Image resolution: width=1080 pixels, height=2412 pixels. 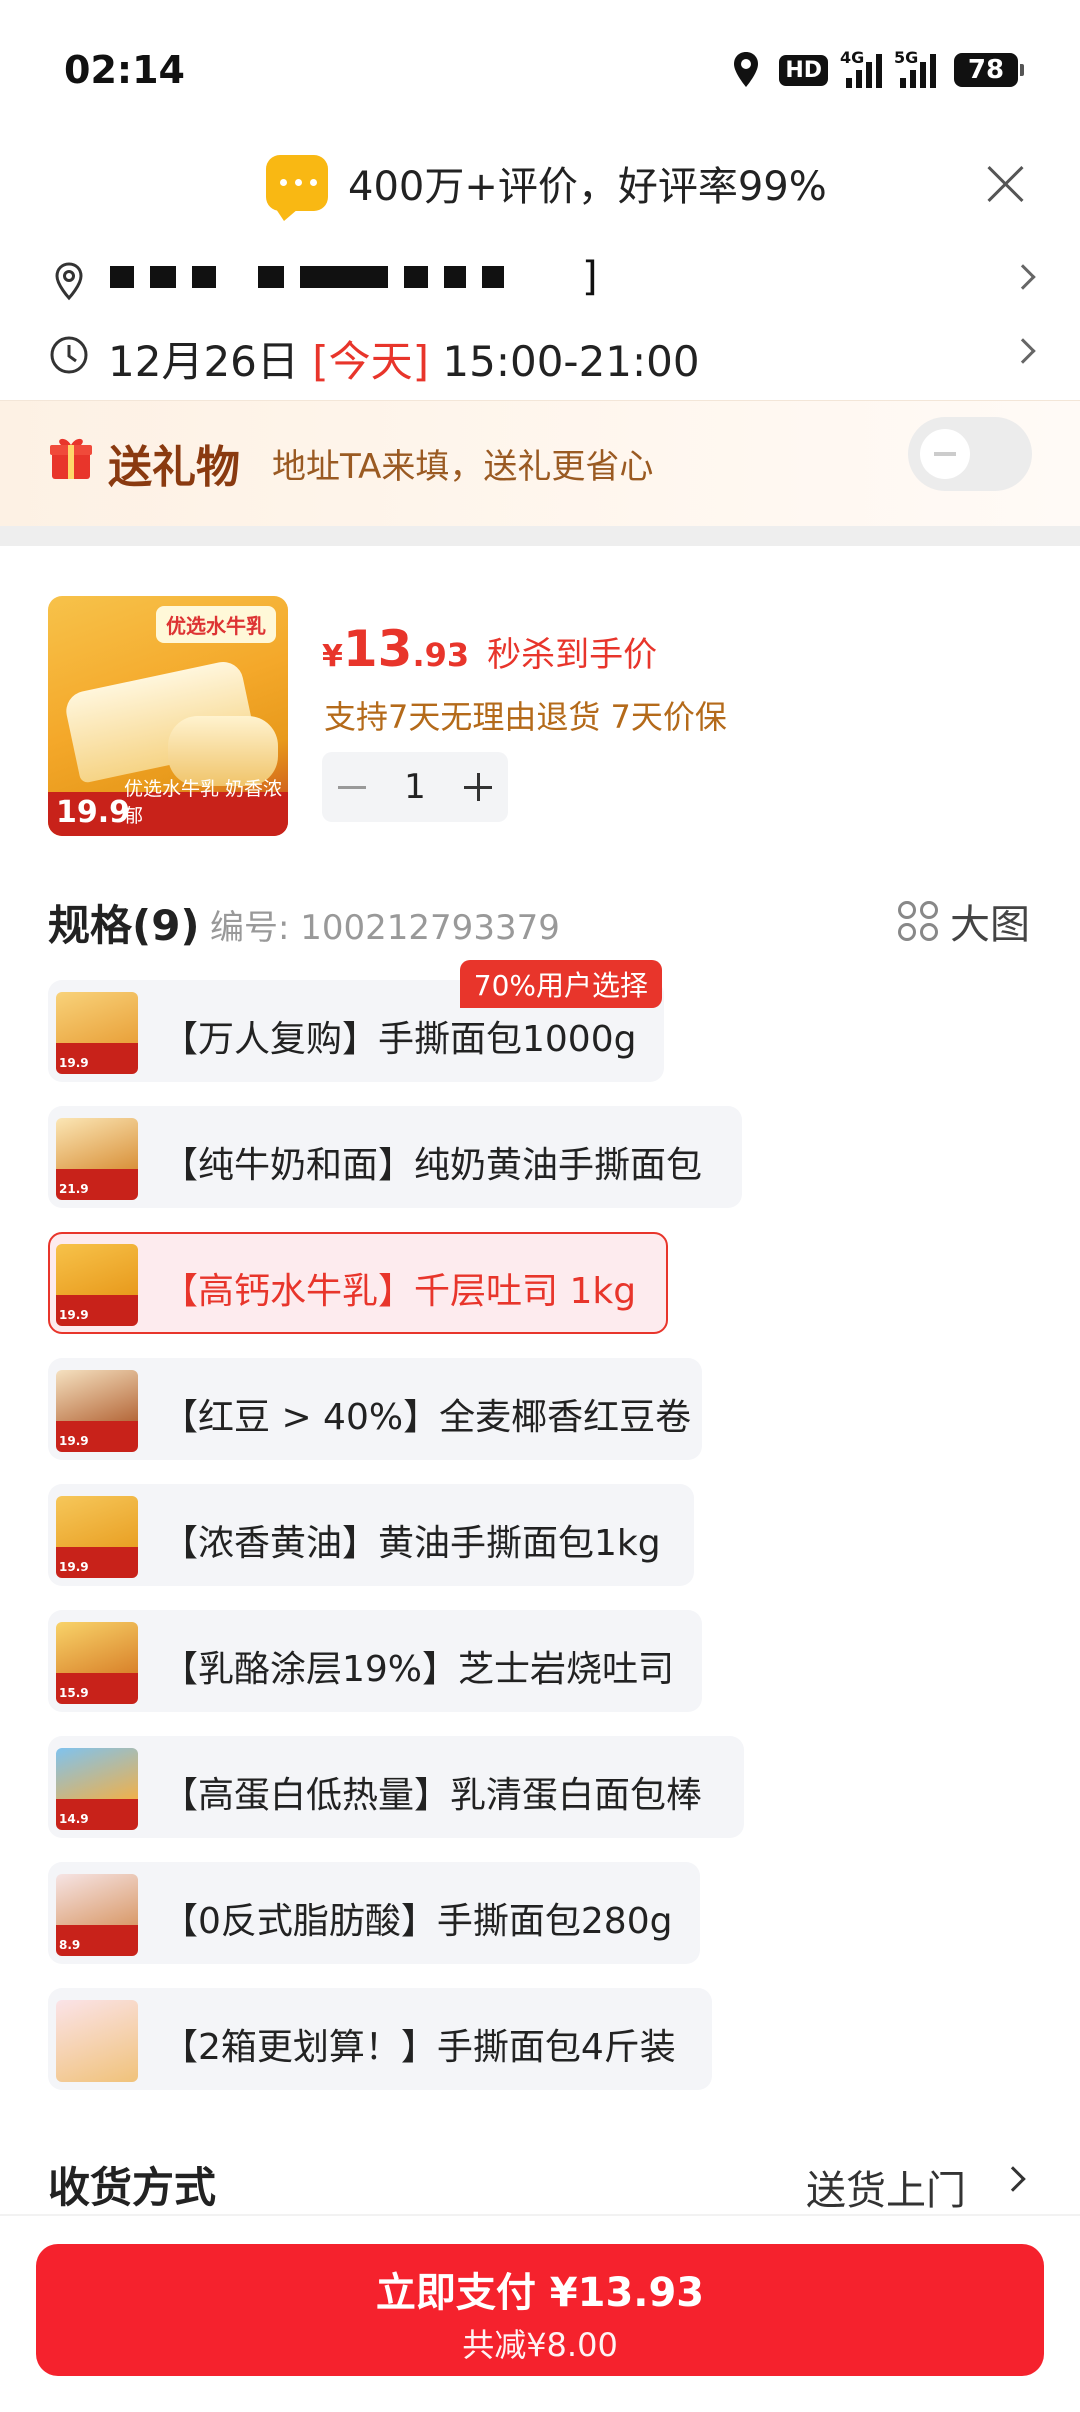 What do you see at coordinates (432, 1165) in the screenshot?
I see `option-label: 【纯牛奶和面】纯奶黄油手撕面包` at bounding box center [432, 1165].